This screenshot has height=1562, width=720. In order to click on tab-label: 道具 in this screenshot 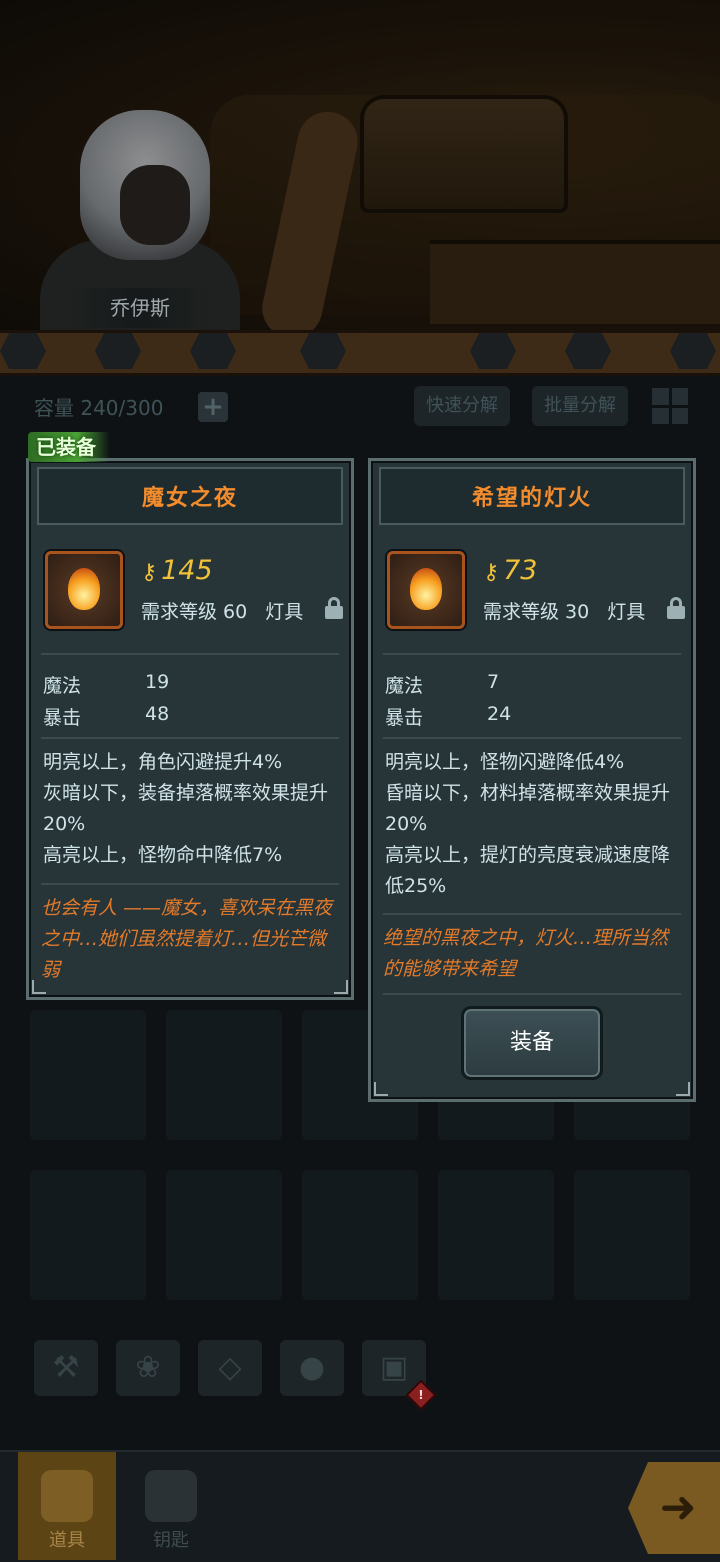, I will do `click(67, 1540)`.